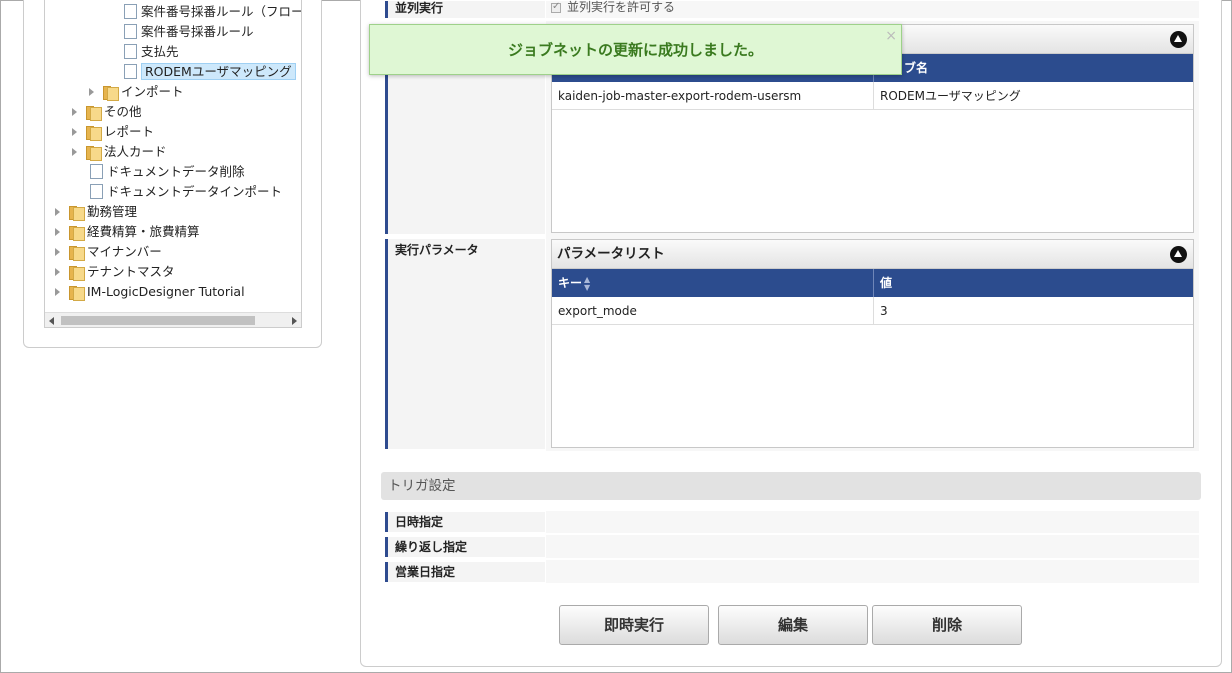 The height and width of the screenshot is (673, 1232). I want to click on tree-item: 案件番号採番ルール, so click(180, 32).